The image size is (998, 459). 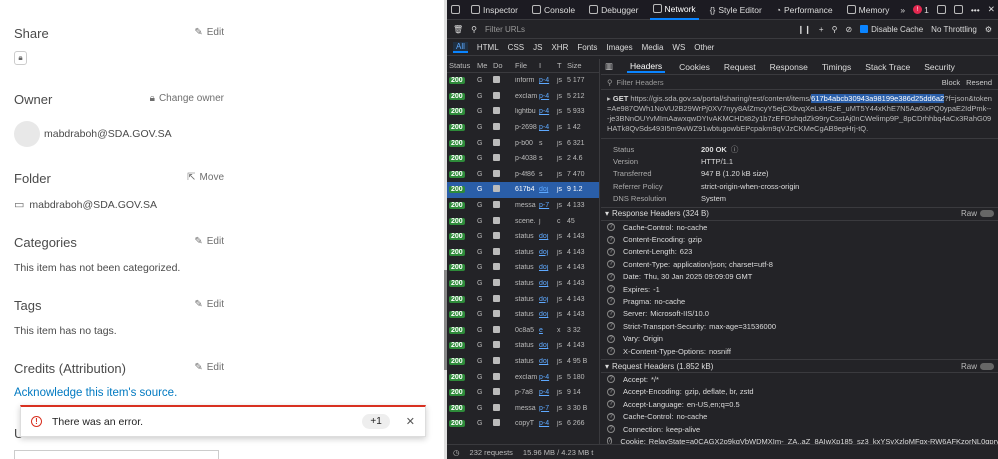 I want to click on request-headers-header: ▾ Request Headers (1.852 kB) Raw, so click(x=799, y=366).